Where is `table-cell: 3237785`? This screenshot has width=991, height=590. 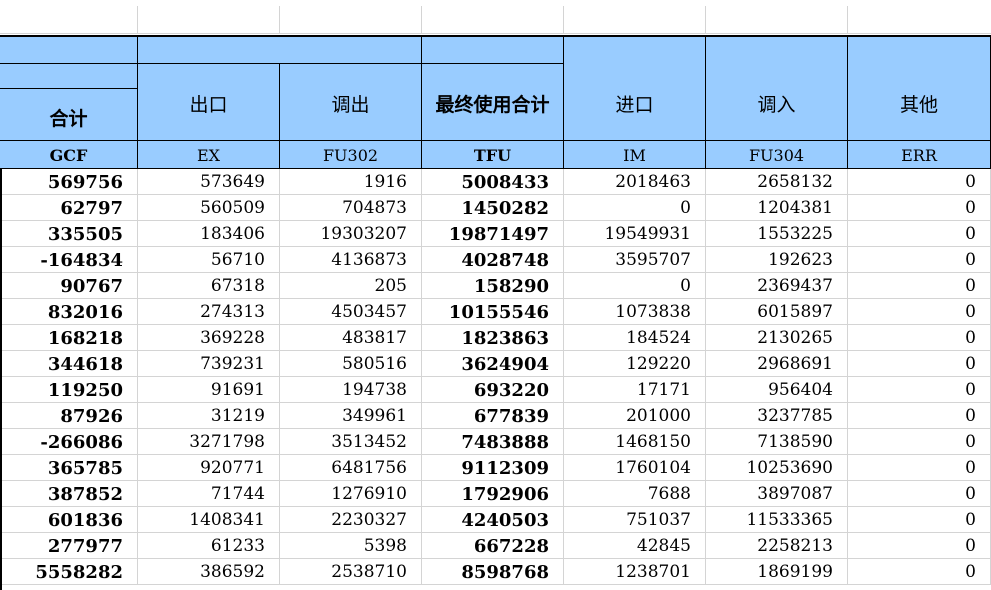
table-cell: 3237785 is located at coordinates (777, 416).